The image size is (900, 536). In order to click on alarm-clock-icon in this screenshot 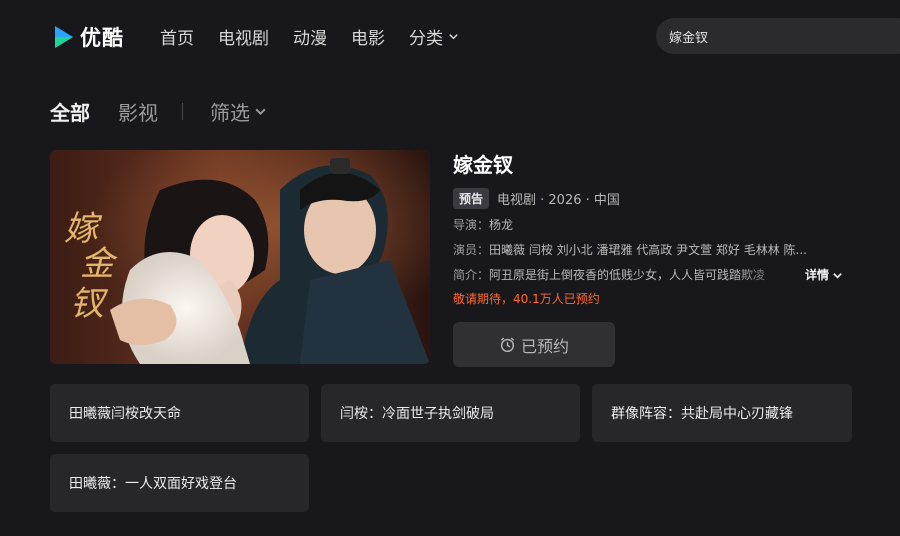, I will do `click(507, 345)`.